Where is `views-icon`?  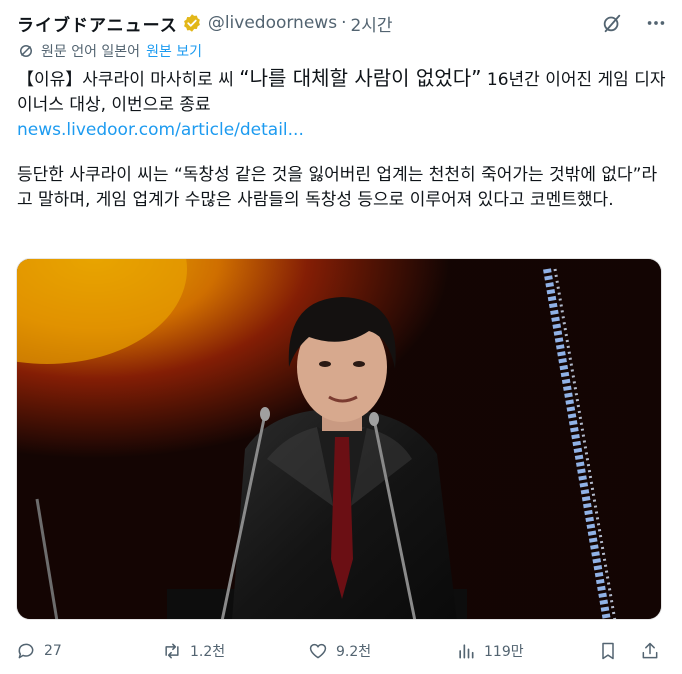
views-icon is located at coordinates (466, 651).